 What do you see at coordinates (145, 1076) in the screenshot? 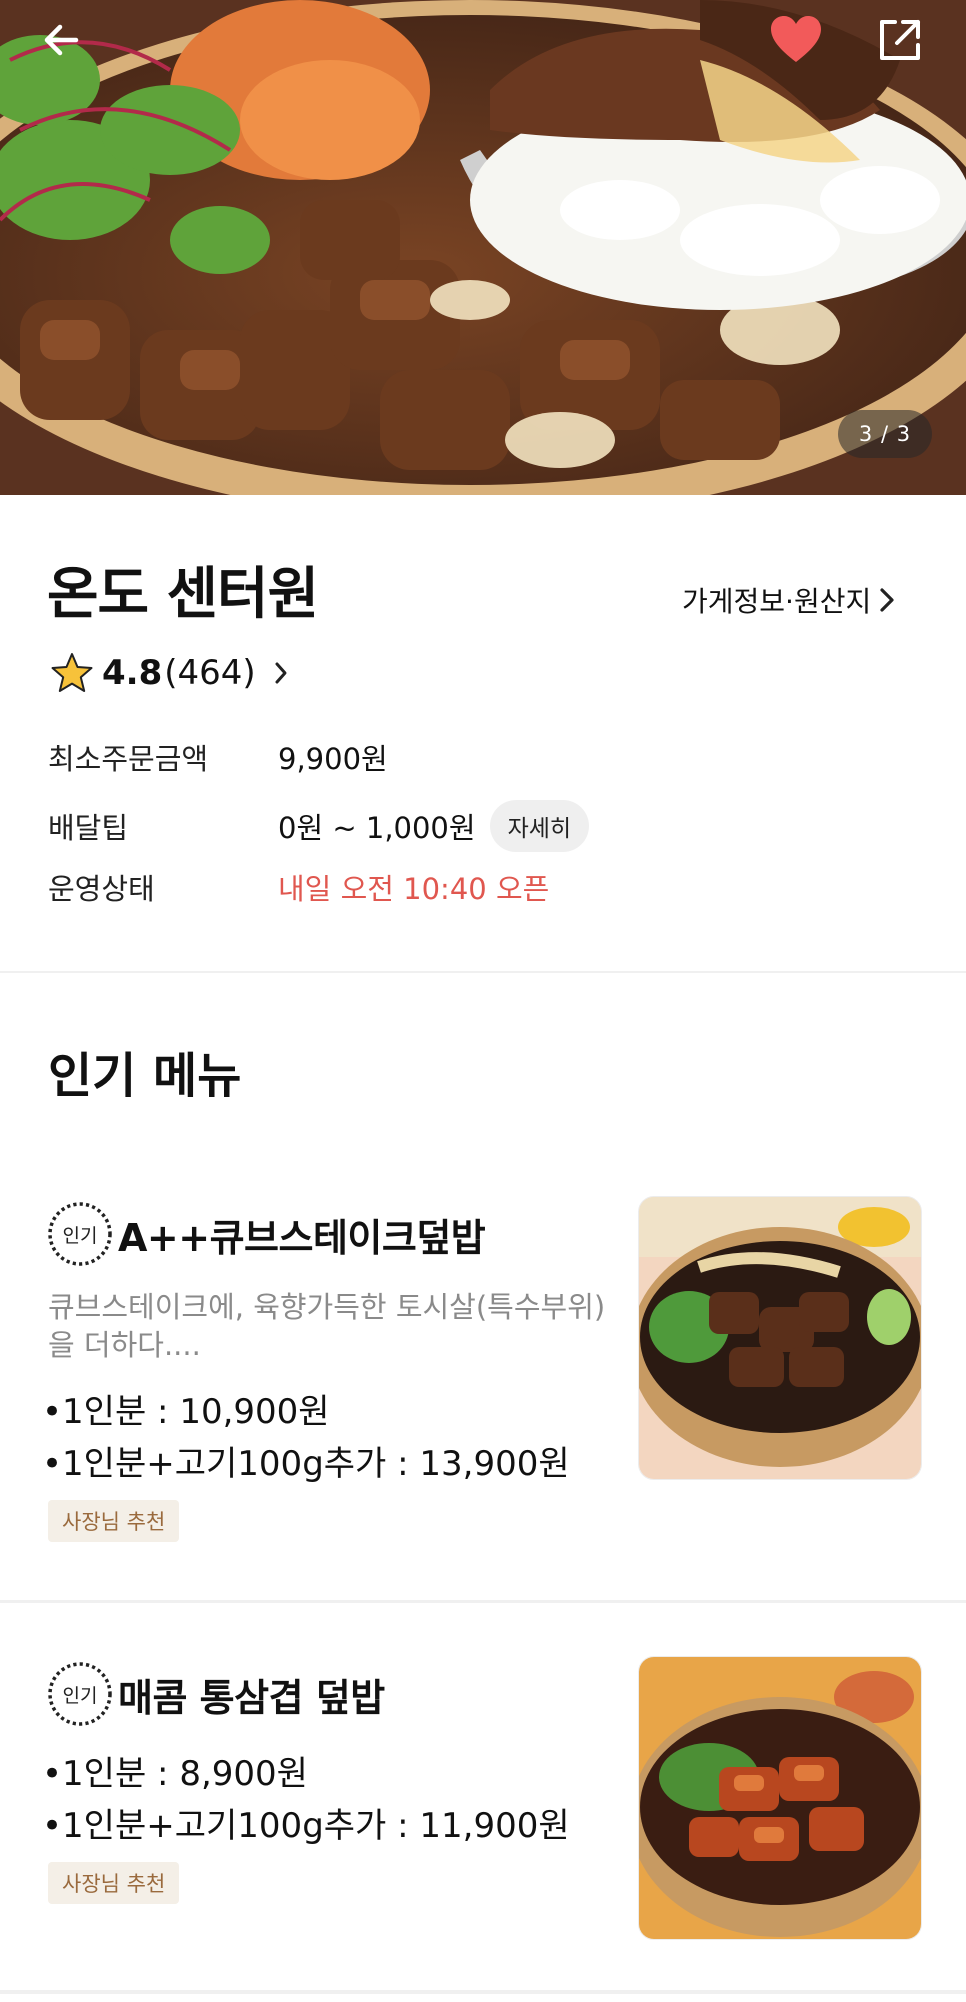
I see `popular-menu-title: 인기 메뉴` at bounding box center [145, 1076].